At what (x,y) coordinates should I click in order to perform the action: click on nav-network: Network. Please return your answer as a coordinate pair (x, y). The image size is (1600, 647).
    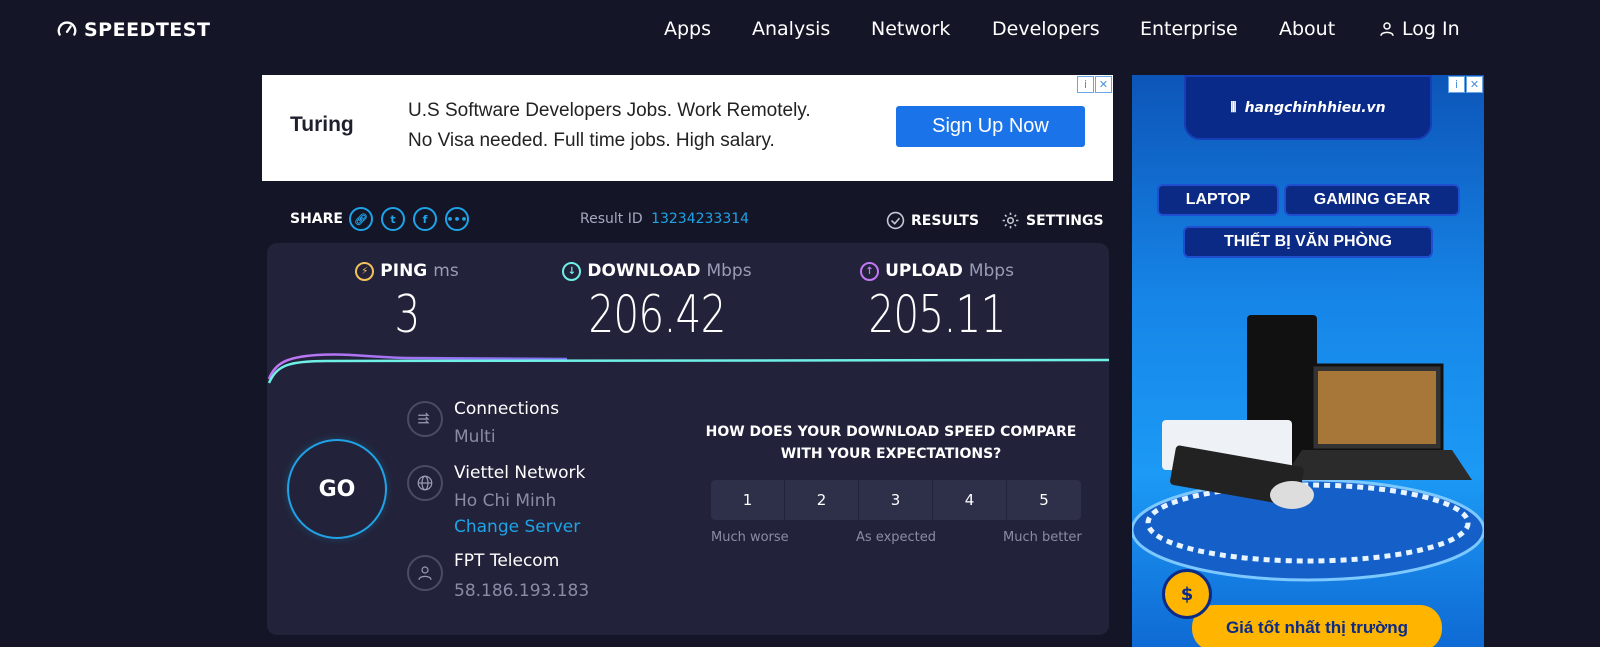
    Looking at the image, I should click on (910, 29).